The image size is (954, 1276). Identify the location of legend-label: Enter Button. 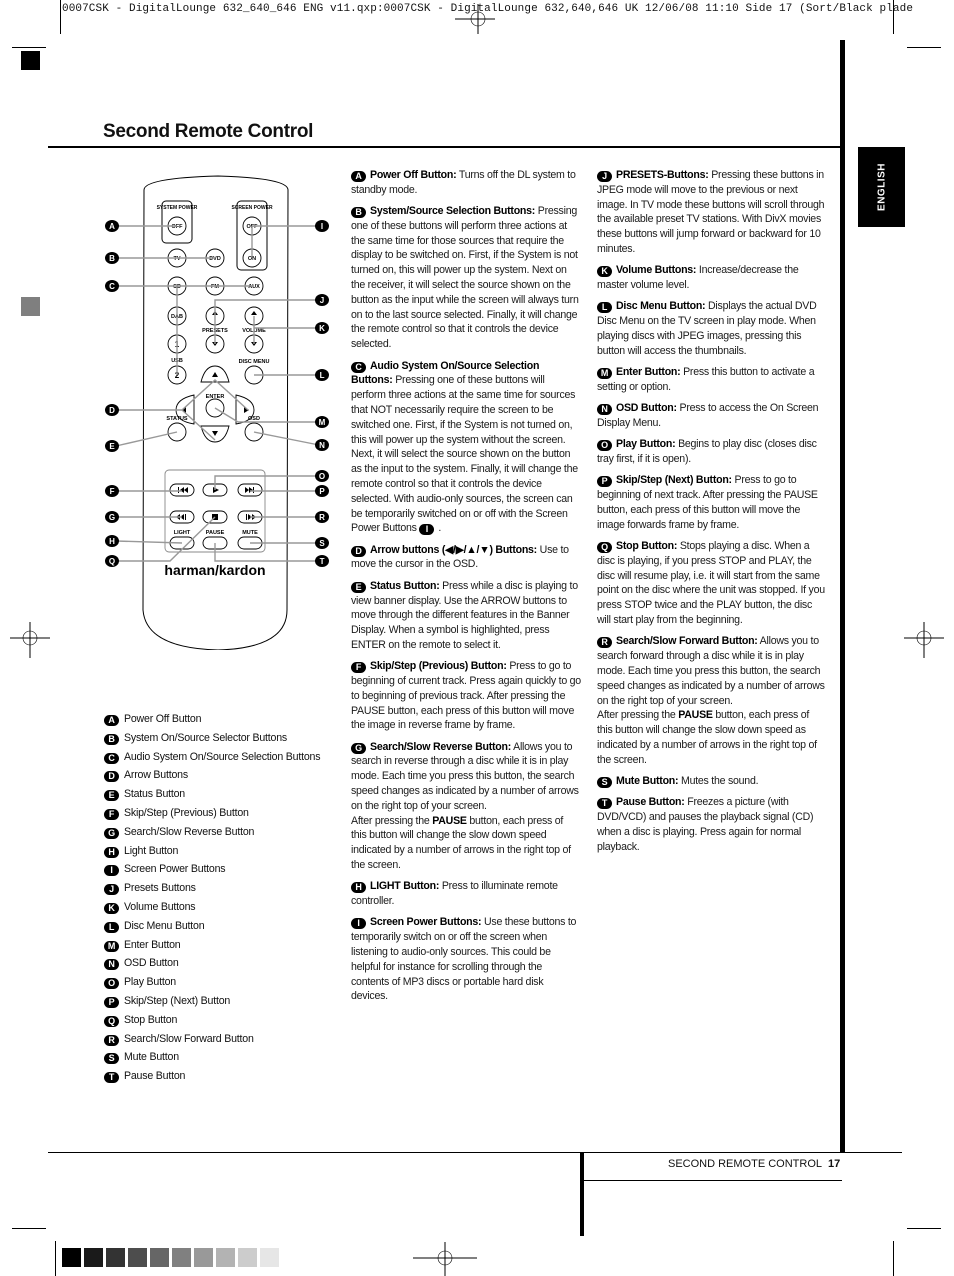
(152, 944).